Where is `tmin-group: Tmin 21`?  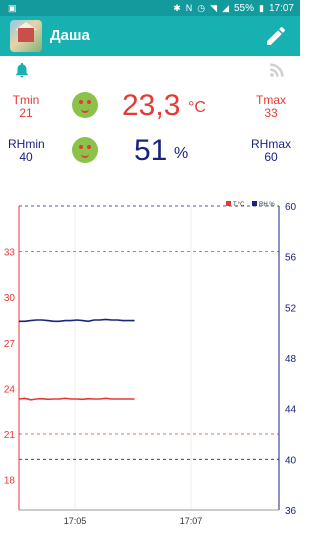
tmin-group: Tmin 21 is located at coordinates (26, 107).